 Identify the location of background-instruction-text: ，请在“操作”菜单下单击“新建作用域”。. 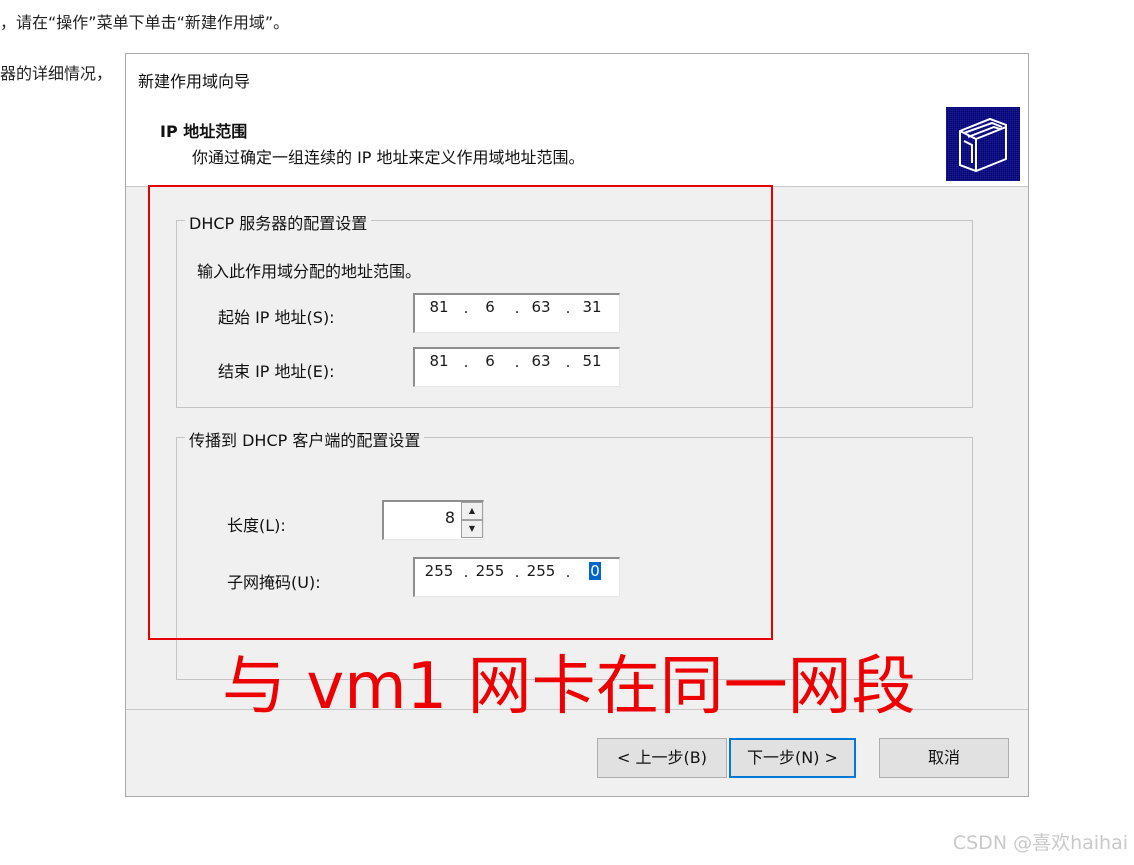
(145, 22).